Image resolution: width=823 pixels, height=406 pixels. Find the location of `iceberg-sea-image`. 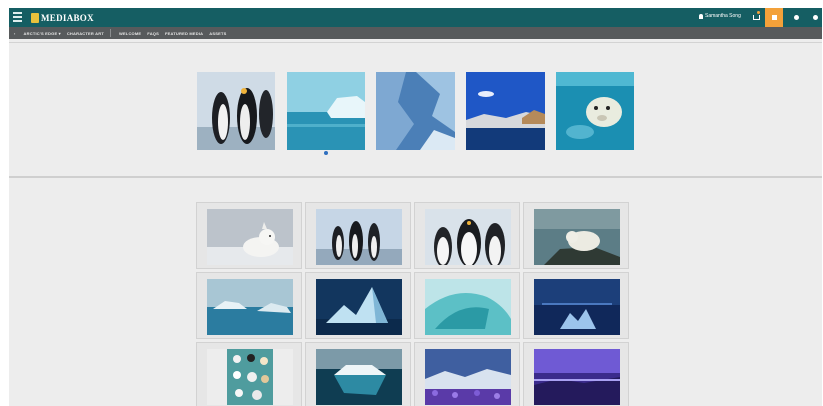

iceberg-sea-image is located at coordinates (326, 111).